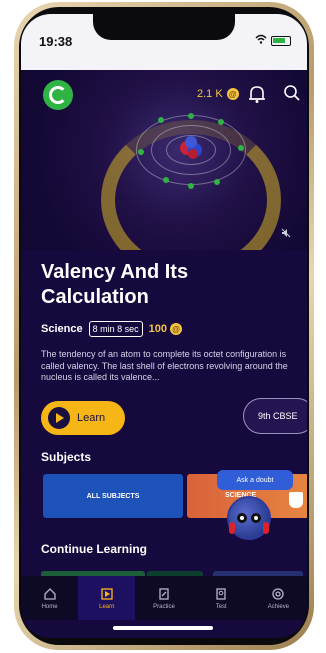  I want to click on nav-test: Test, so click(221, 598).